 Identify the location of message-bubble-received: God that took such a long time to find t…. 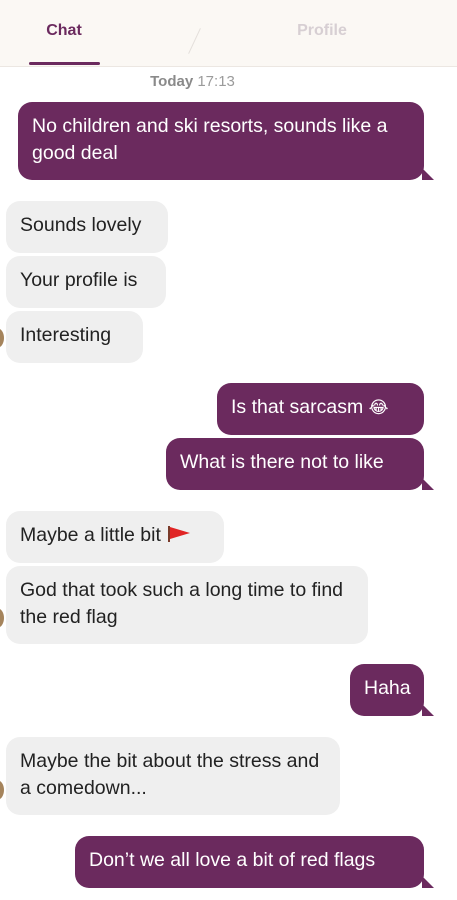
(187, 605).